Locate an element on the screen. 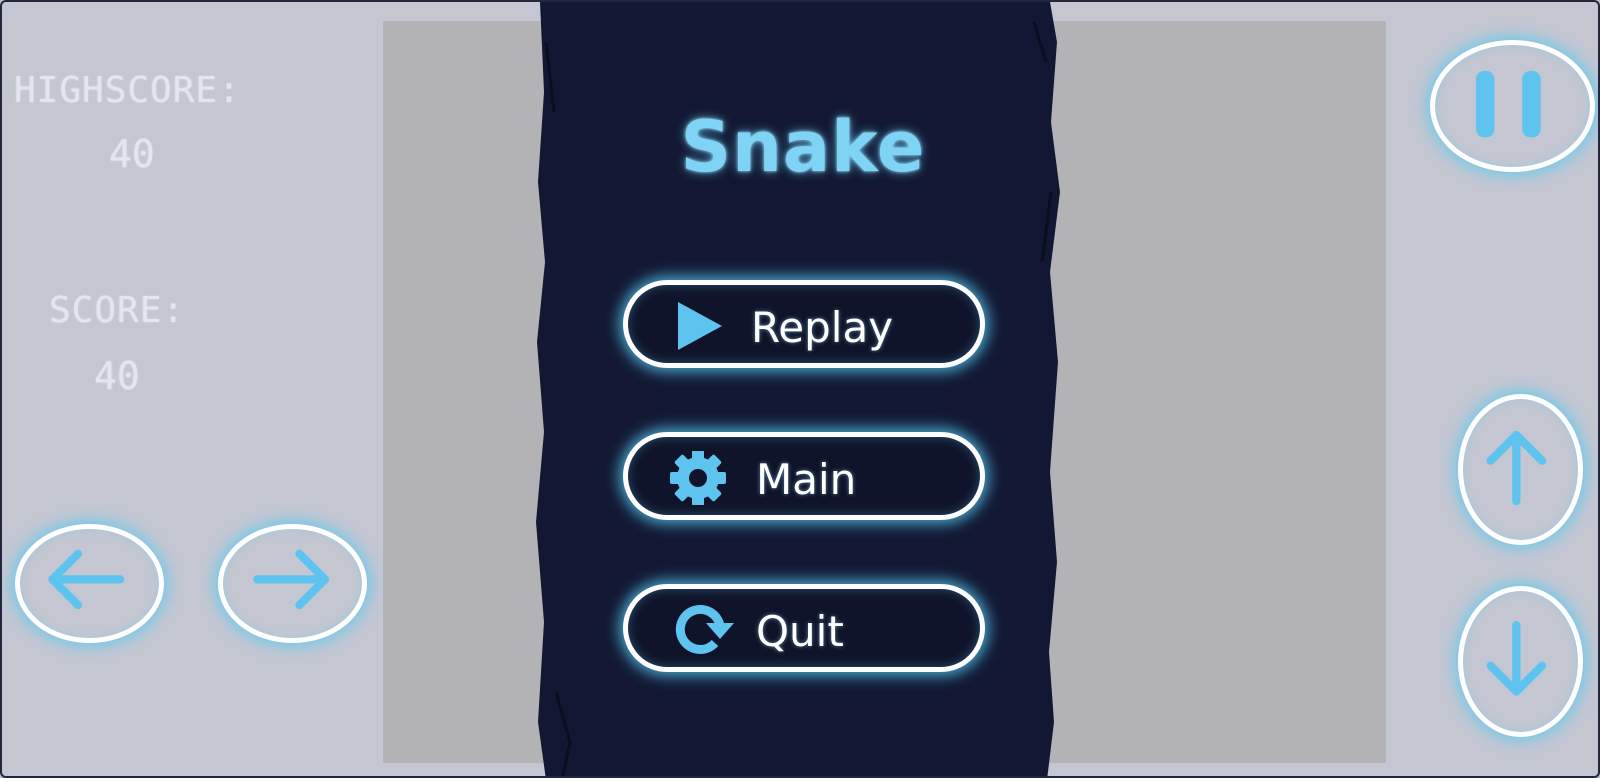  pause-icon is located at coordinates (1508, 104).